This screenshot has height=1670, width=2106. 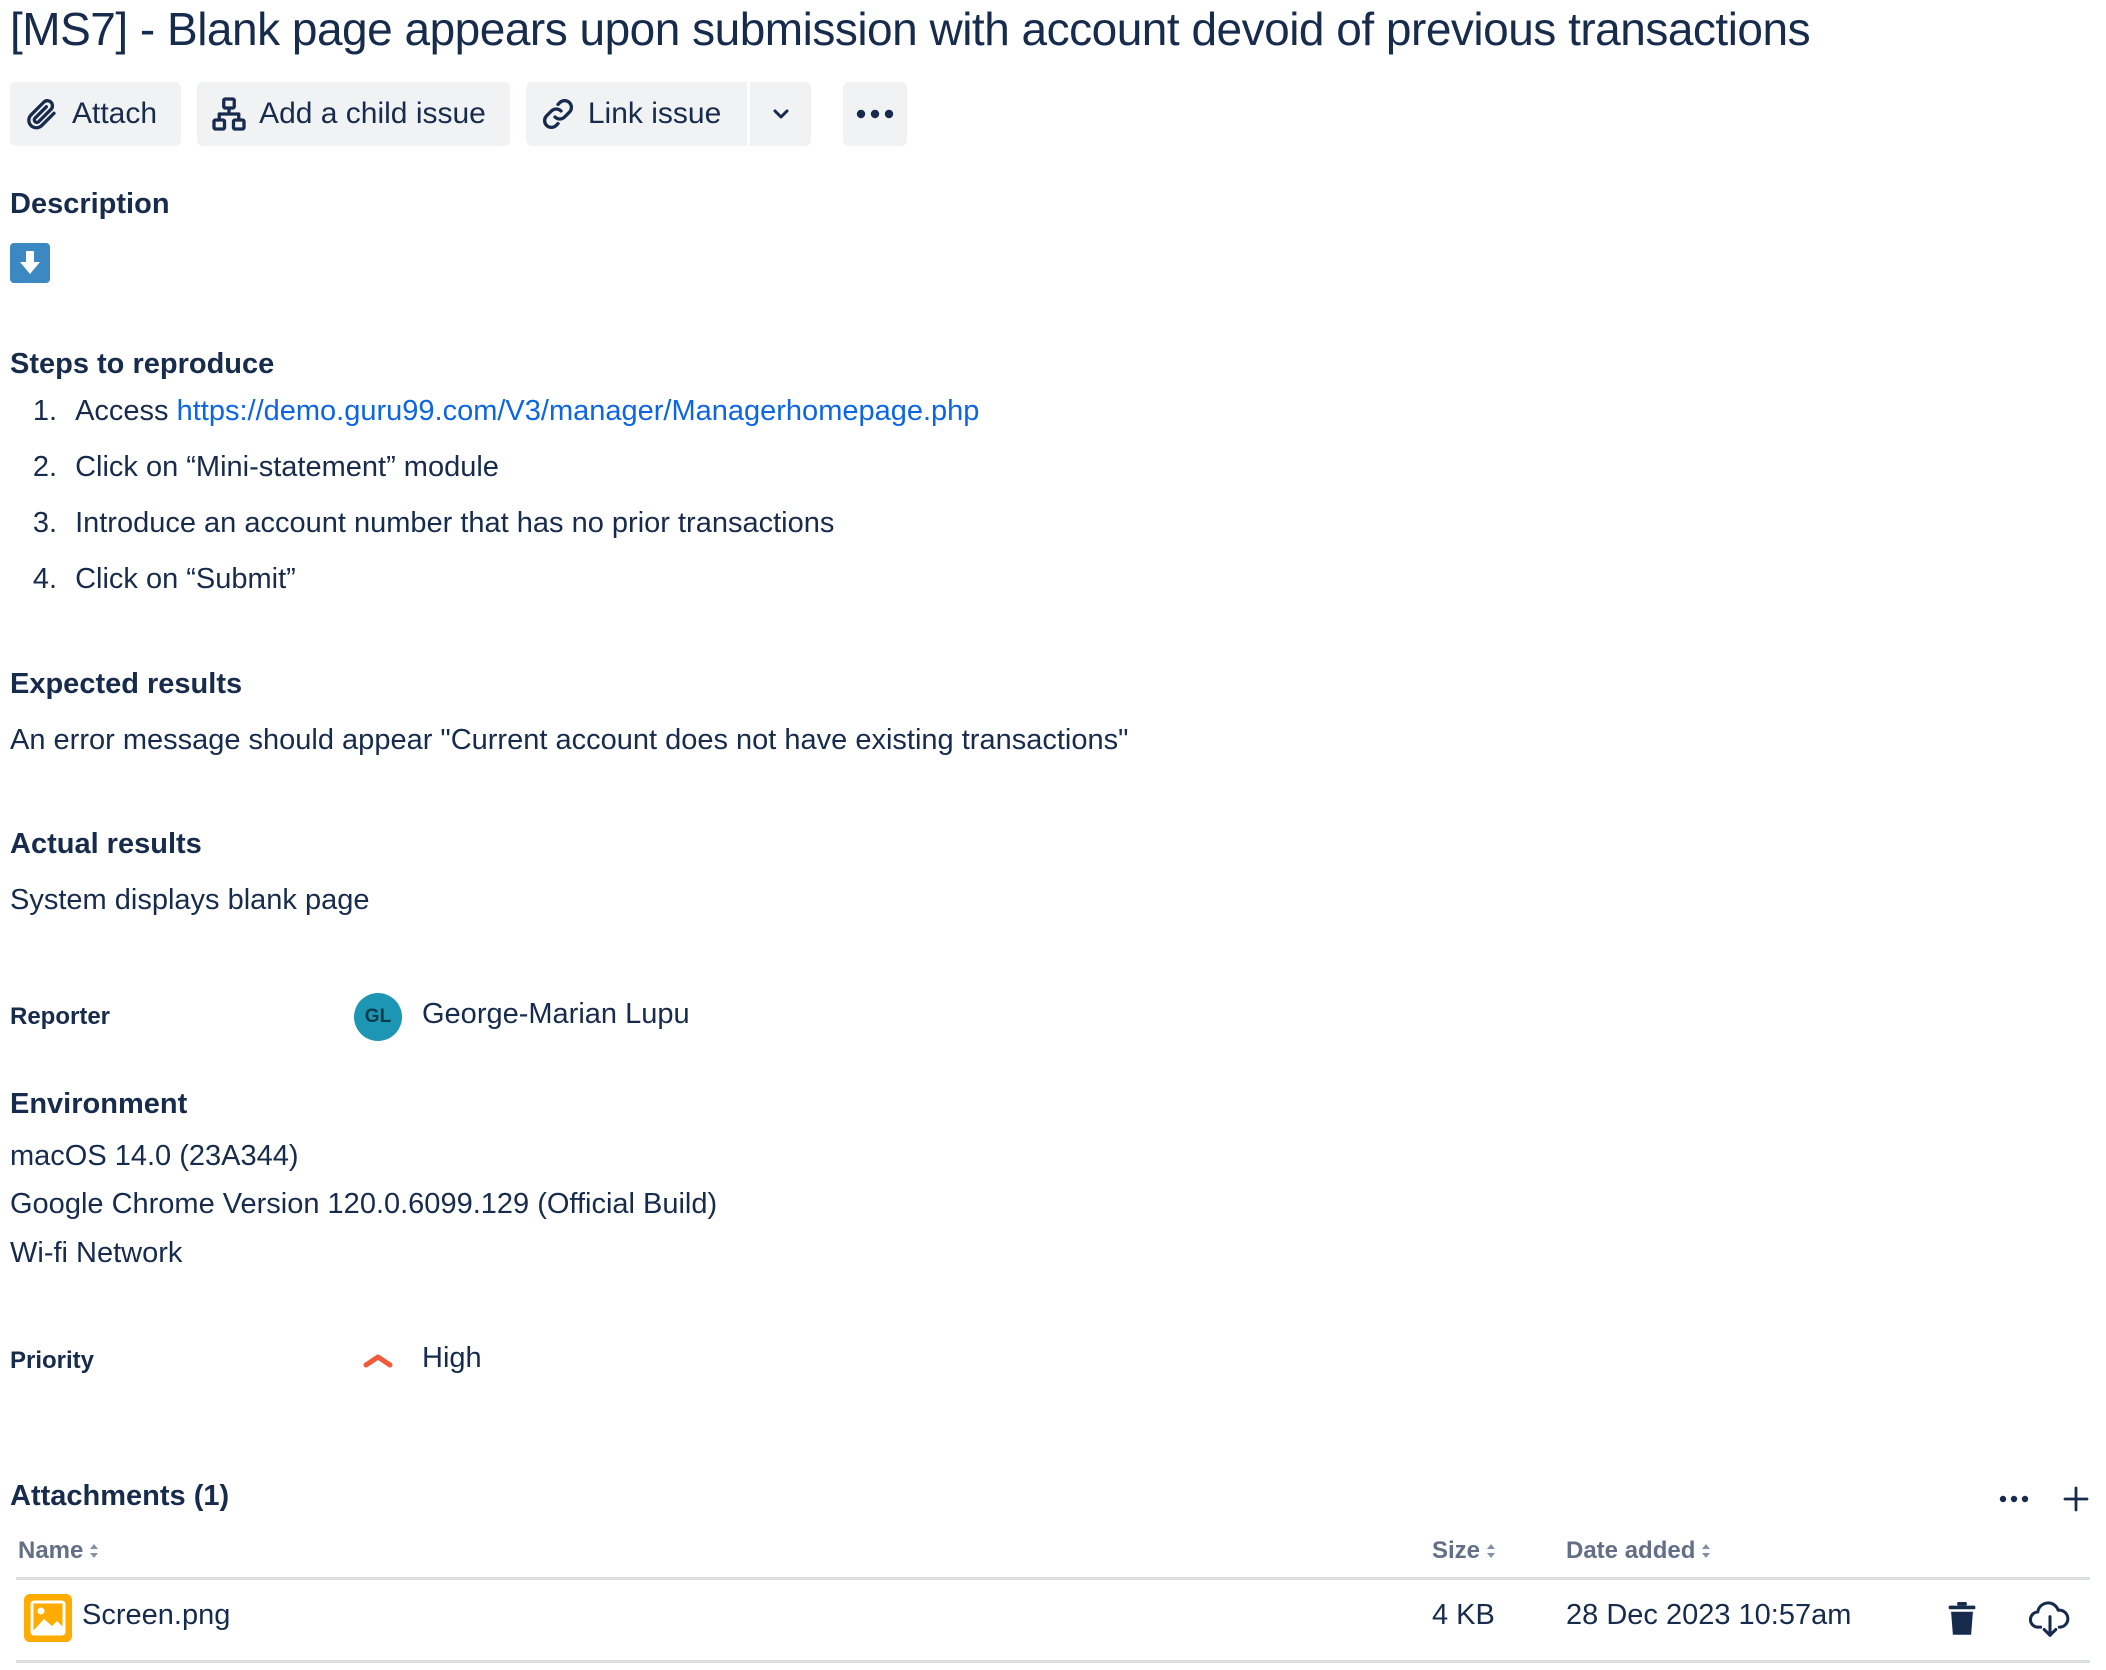 I want to click on column-header-label: Date added, so click(x=1631, y=1550).